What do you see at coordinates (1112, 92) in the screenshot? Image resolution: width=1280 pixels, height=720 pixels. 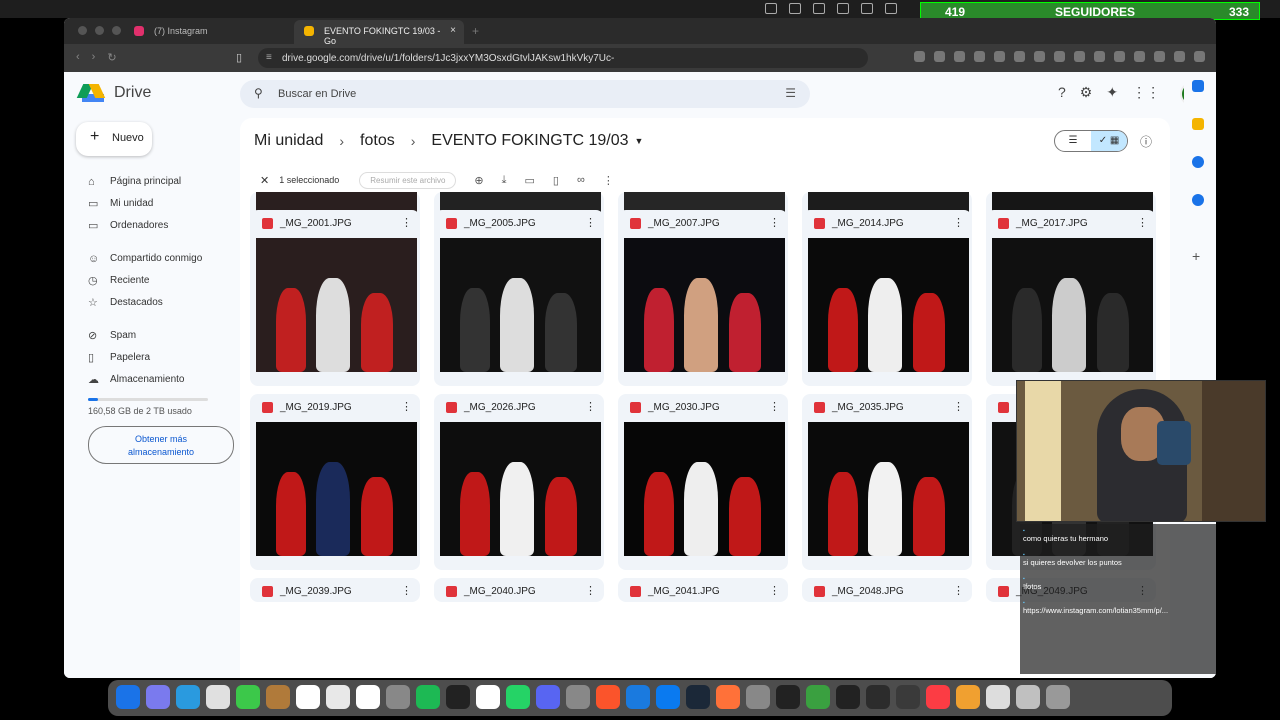 I see `gemini-icon: ✦` at bounding box center [1112, 92].